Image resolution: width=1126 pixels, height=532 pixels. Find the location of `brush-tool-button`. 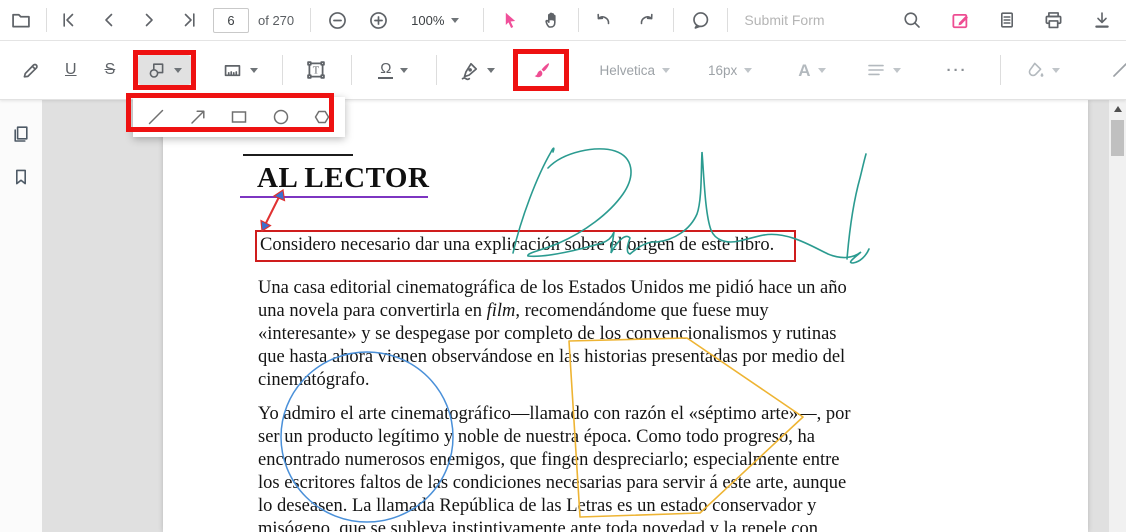

brush-tool-button is located at coordinates (541, 70).